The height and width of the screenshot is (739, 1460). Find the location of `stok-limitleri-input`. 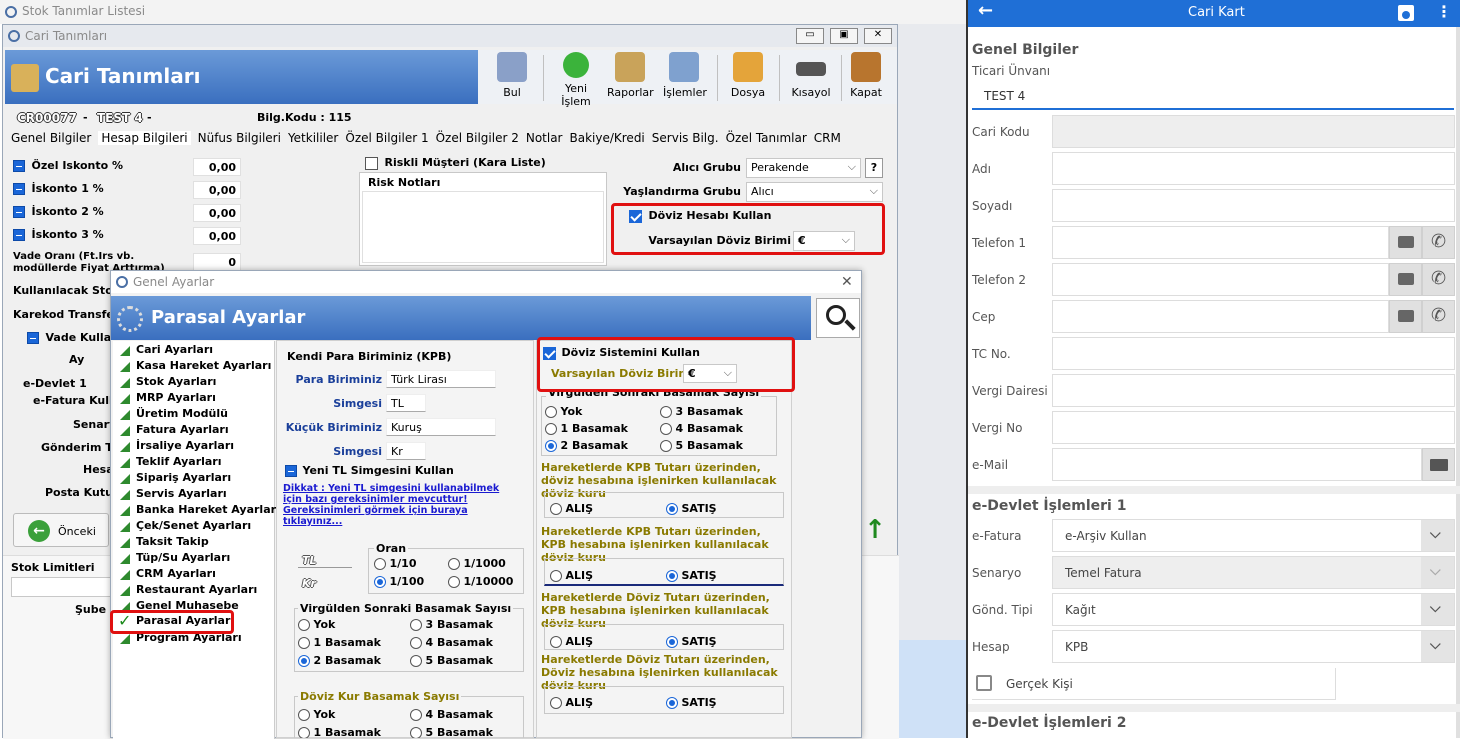

stok-limitleri-input is located at coordinates (62, 587).